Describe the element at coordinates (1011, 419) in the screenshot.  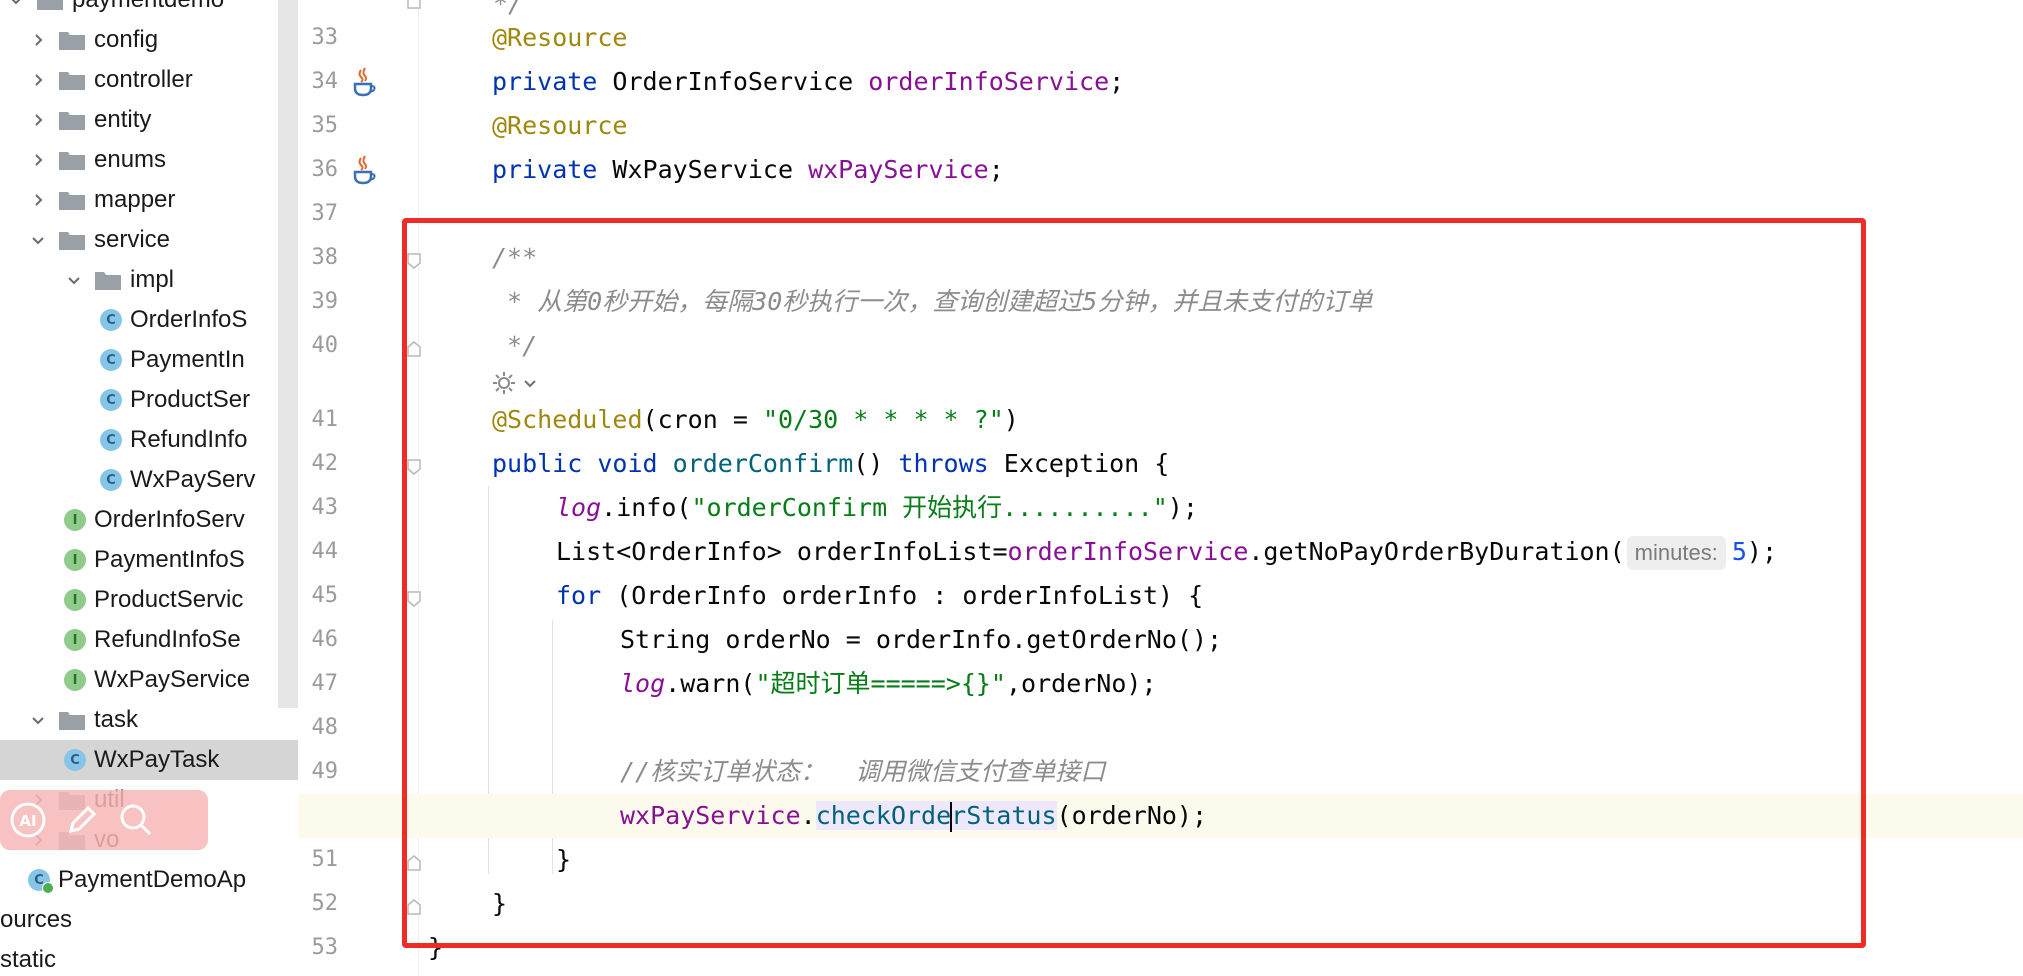
I see `punctuation: )` at that location.